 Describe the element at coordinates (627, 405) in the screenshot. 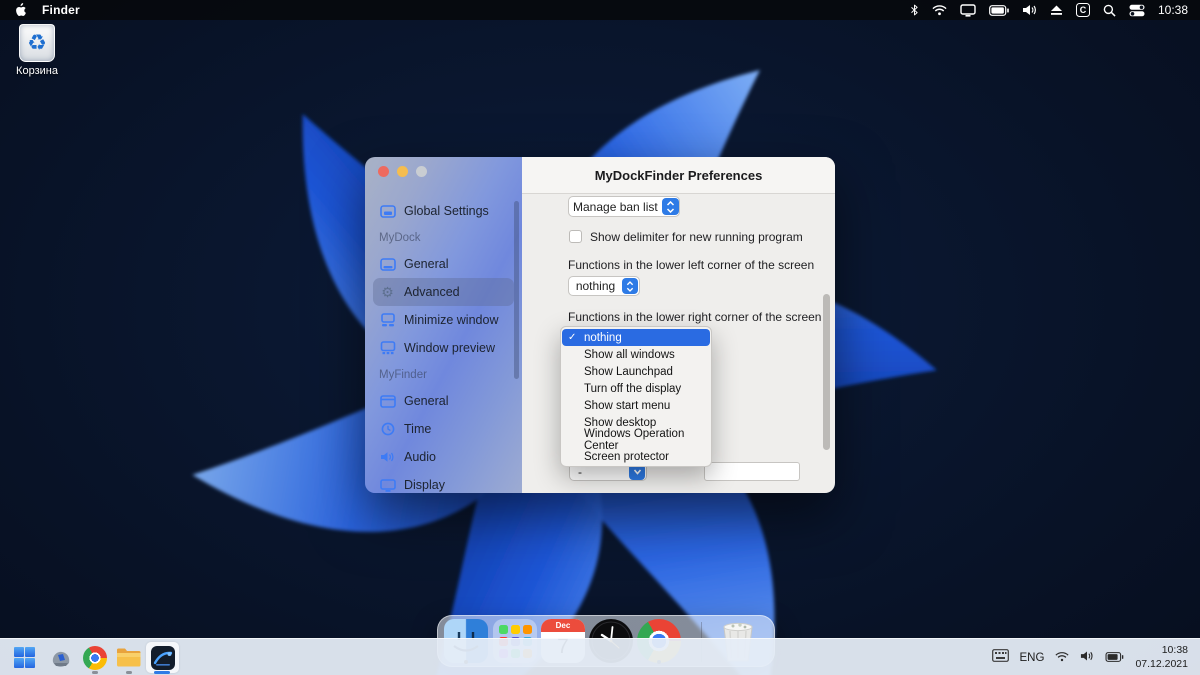

I see `menu-option-label: Show start menu` at that location.